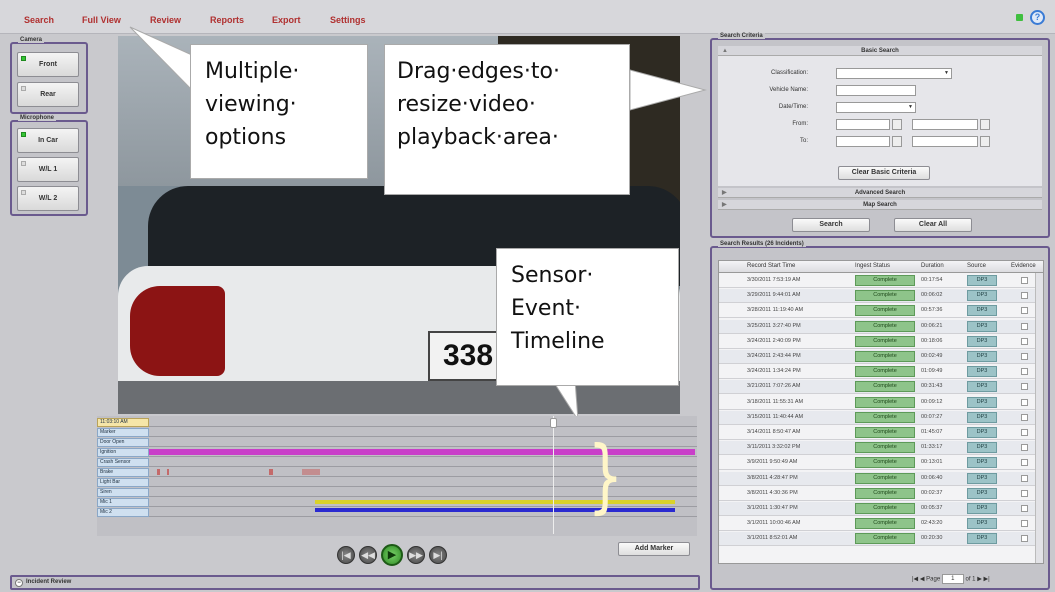 Image resolution: width=1055 pixels, height=592 pixels. I want to click on table-row: 3/24/2011 2:40:09 PM Complete 00:18:06 DP3, so click(881, 342).